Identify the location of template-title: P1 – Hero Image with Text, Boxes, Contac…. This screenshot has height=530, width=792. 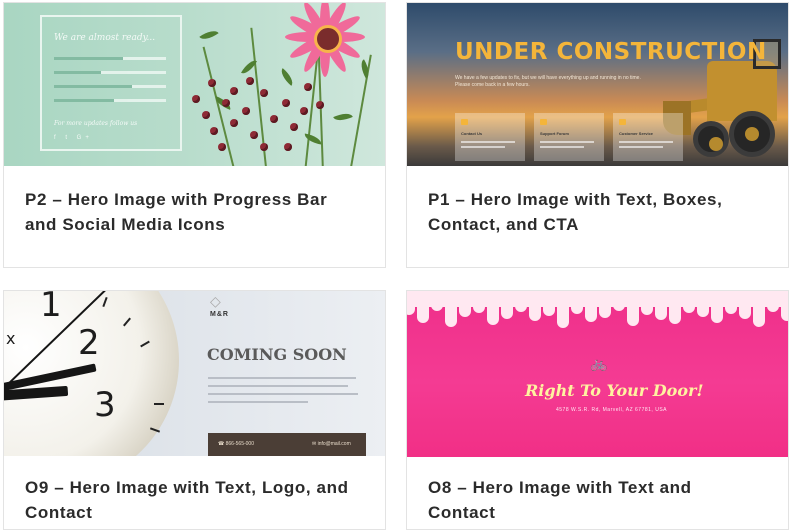
(575, 212).